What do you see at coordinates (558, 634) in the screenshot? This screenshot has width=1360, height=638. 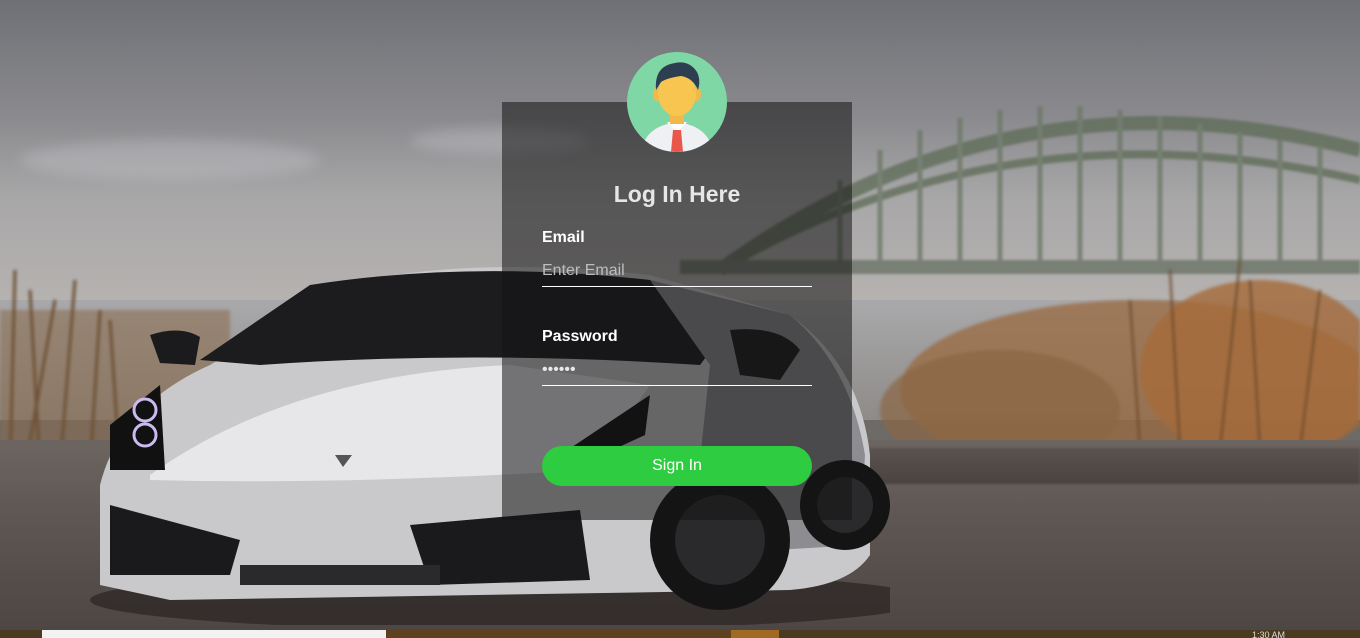 I see `taskbar-apps-area` at bounding box center [558, 634].